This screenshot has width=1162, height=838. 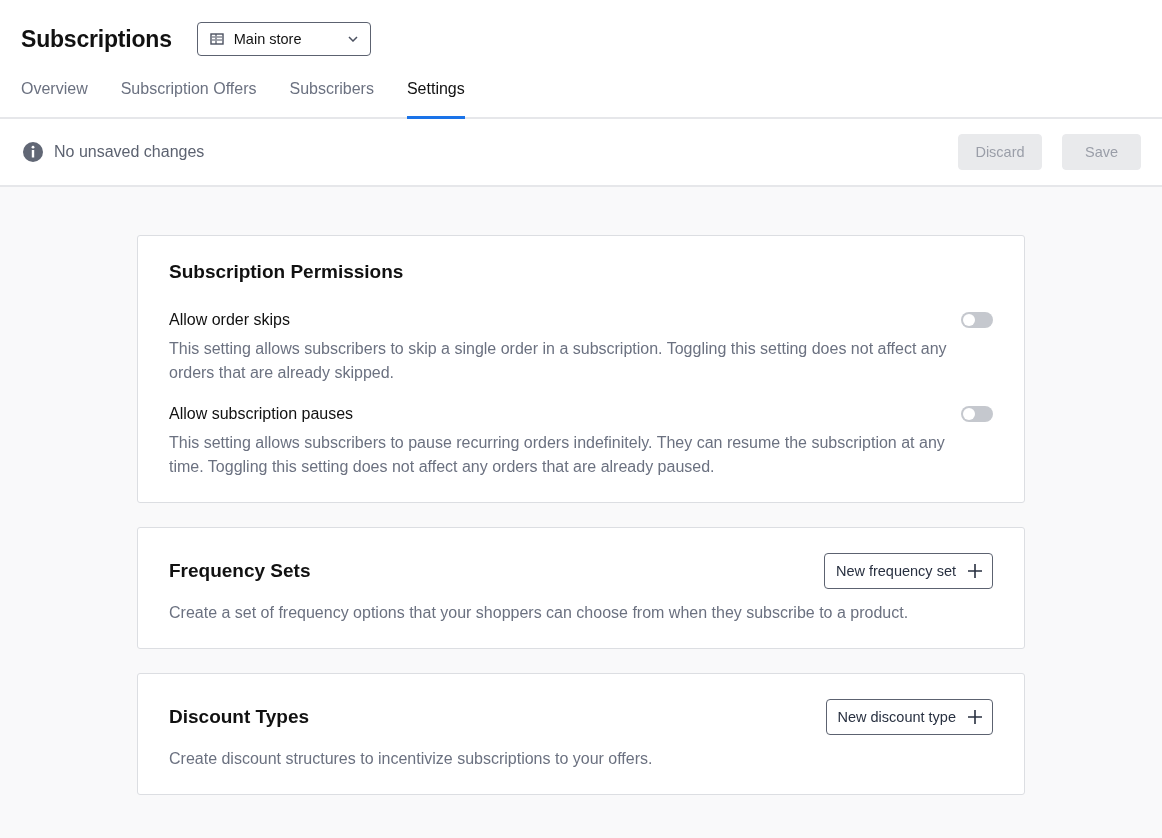 What do you see at coordinates (558, 361) in the screenshot?
I see `setting-description: This setting allows subscribers to skip a single order in a subscription. Toggling this setting does not affect any orders that are already skipped.` at bounding box center [558, 361].